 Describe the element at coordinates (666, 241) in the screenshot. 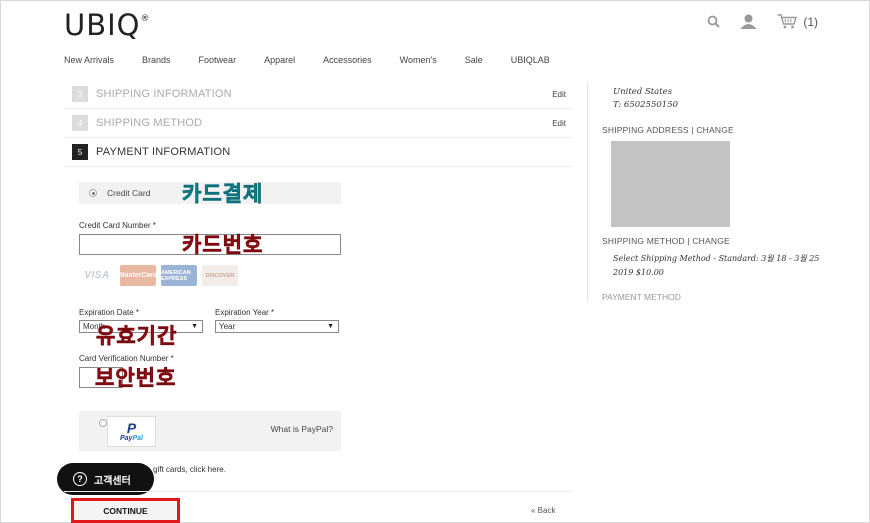

I see `shipping-method-heading: SHIPPING METHOD | CHANGE` at that location.